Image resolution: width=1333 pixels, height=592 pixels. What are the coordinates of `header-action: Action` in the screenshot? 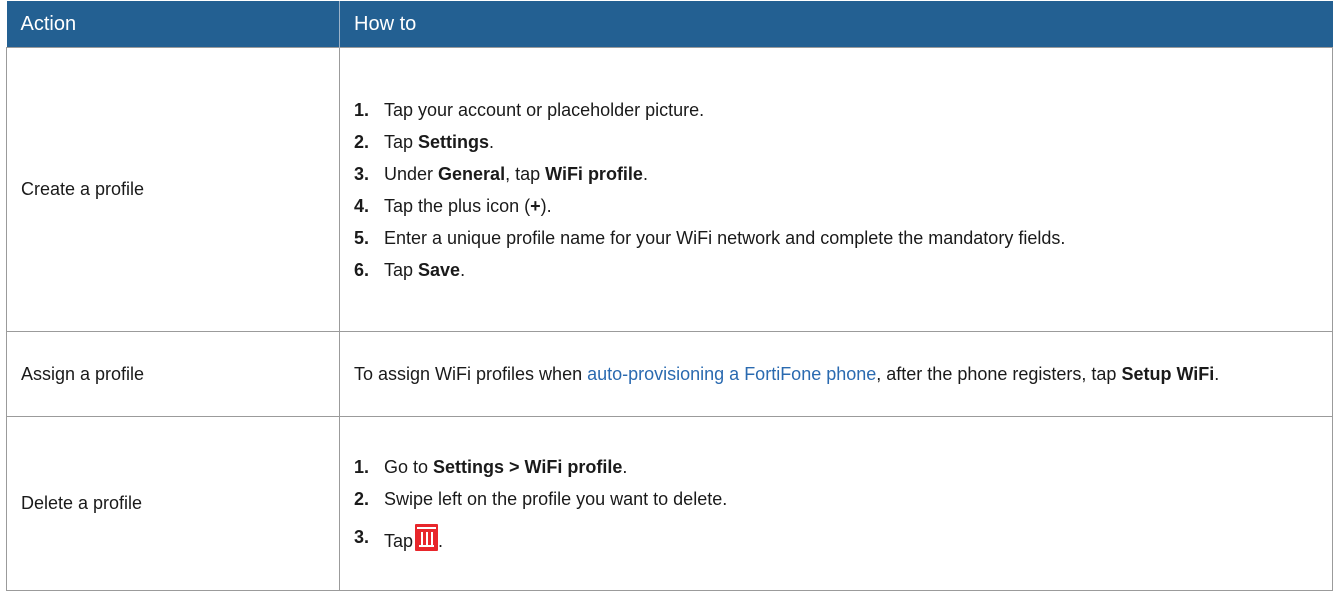 It's located at (173, 24).